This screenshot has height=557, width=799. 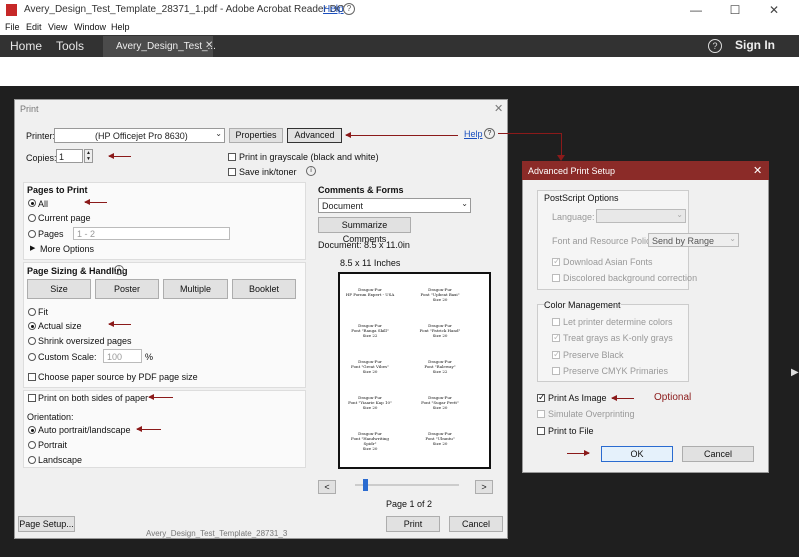 I want to click on both-sides-checkbox, so click(x=32, y=398).